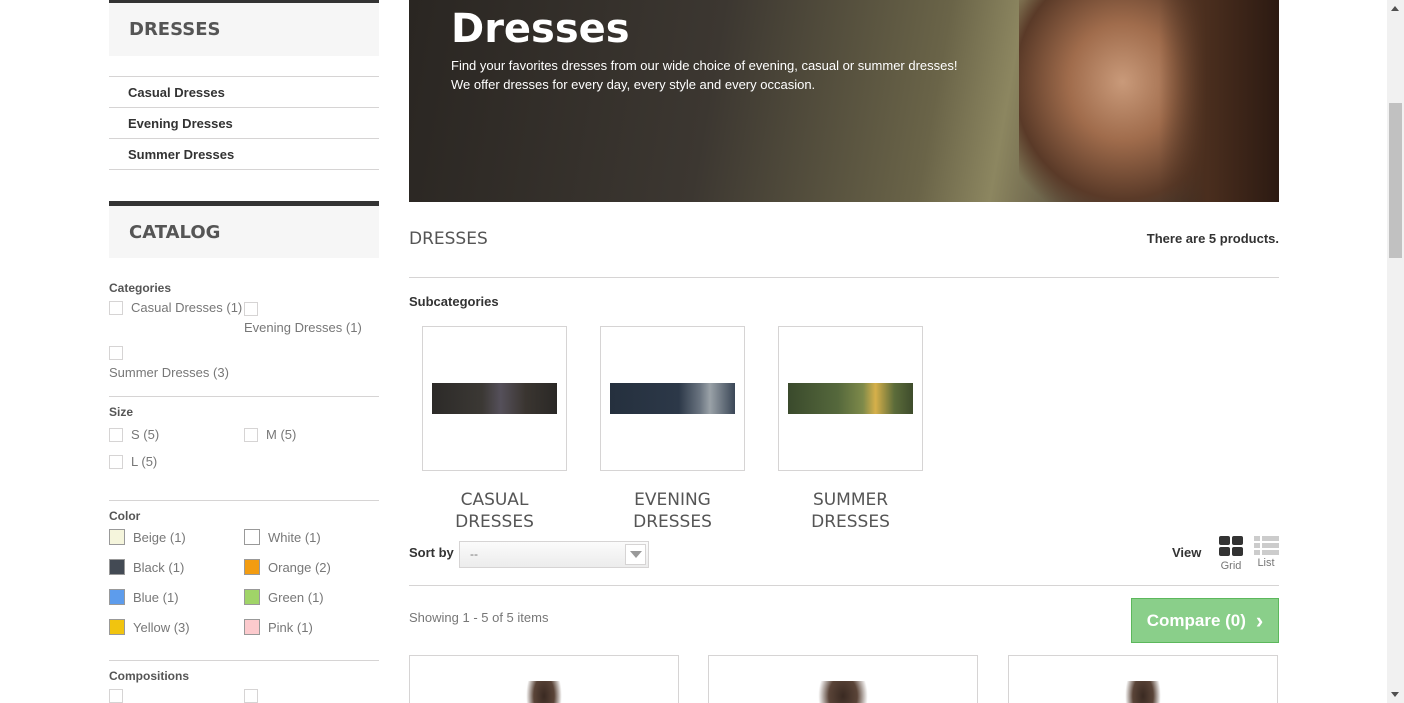 The width and height of the screenshot is (1404, 703). Describe the element at coordinates (554, 554) in the screenshot. I see `sort-by-select: --` at that location.